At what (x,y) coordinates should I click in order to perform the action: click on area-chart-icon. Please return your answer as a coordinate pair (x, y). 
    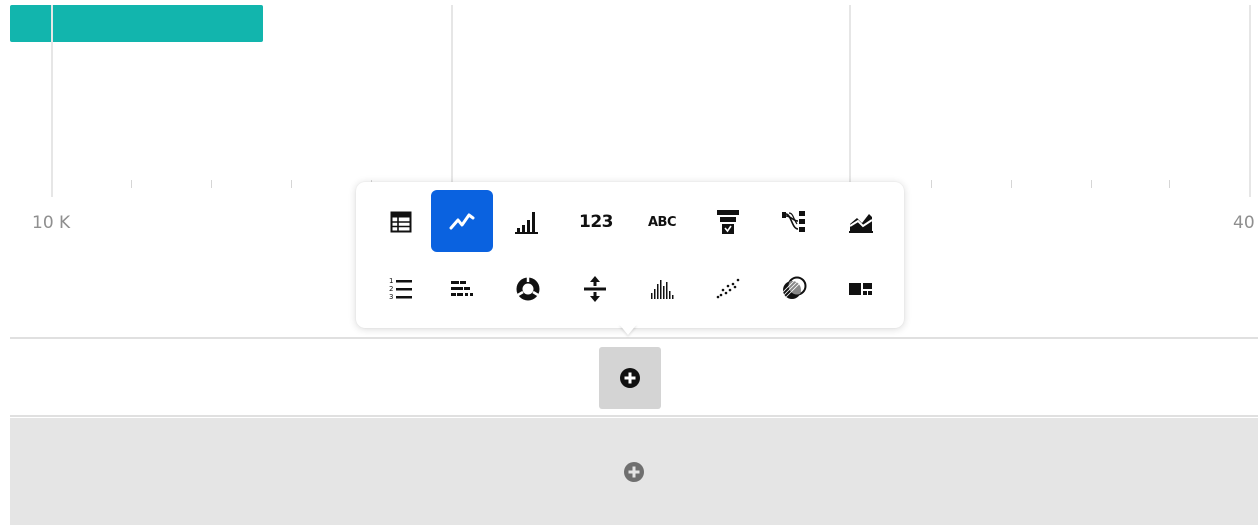
    Looking at the image, I should click on (861, 223).